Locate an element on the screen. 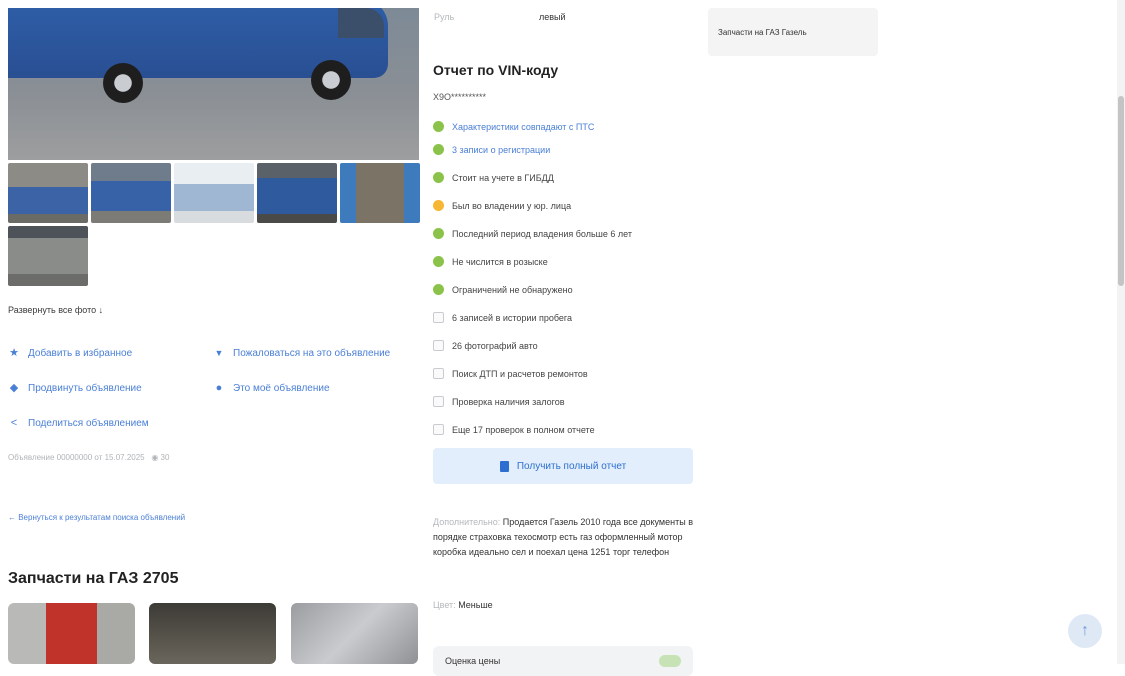 Image resolution: width=1125 pixels, height=676 pixels. param-value: левый is located at coordinates (552, 17).